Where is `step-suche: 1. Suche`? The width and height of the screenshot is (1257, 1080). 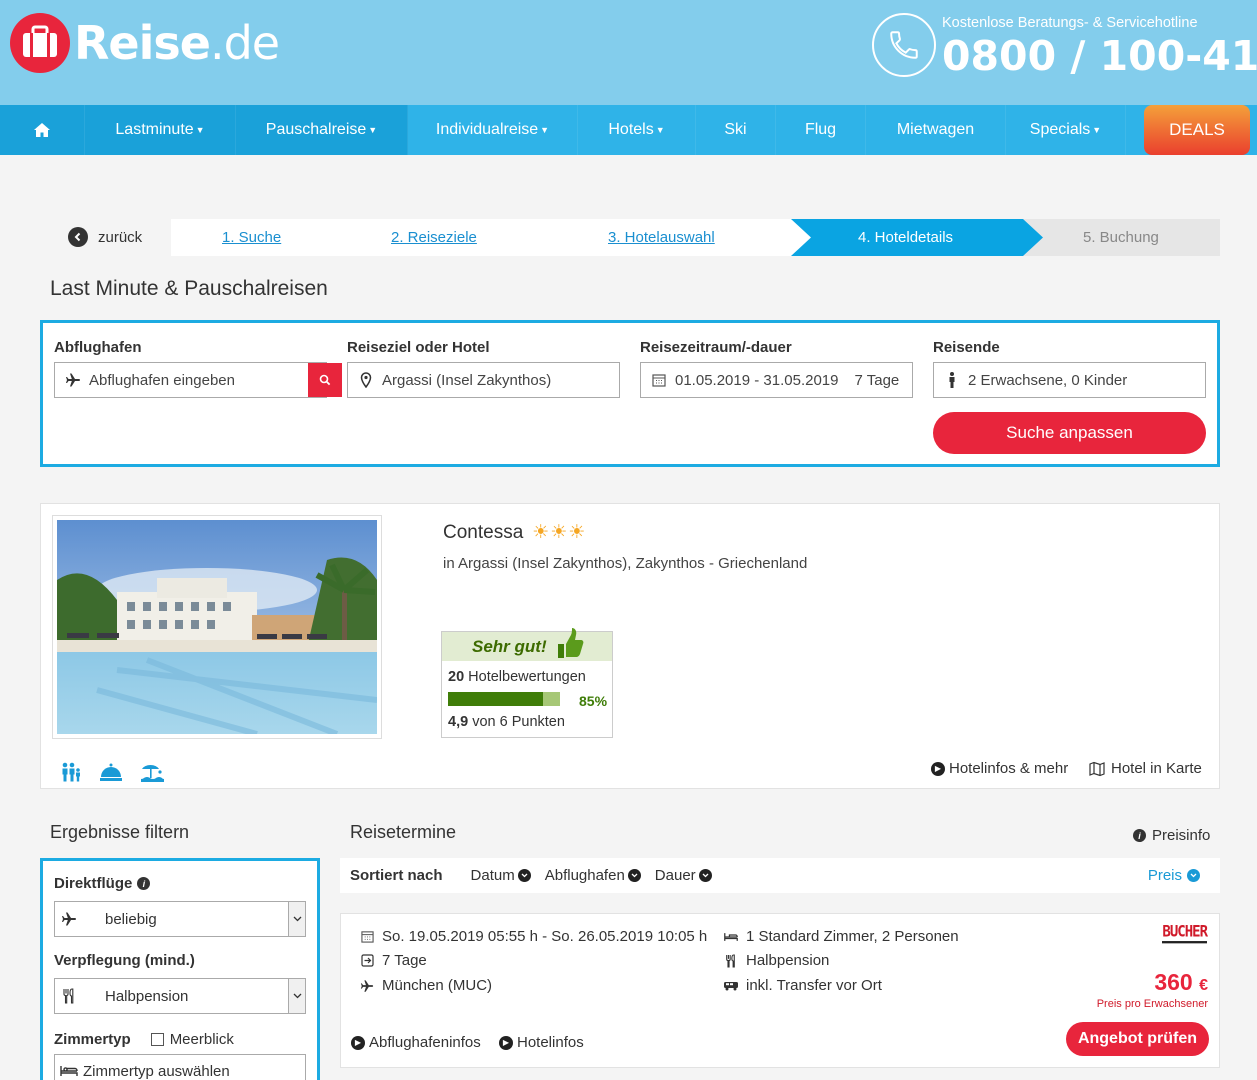 step-suche: 1. Suche is located at coordinates (251, 237).